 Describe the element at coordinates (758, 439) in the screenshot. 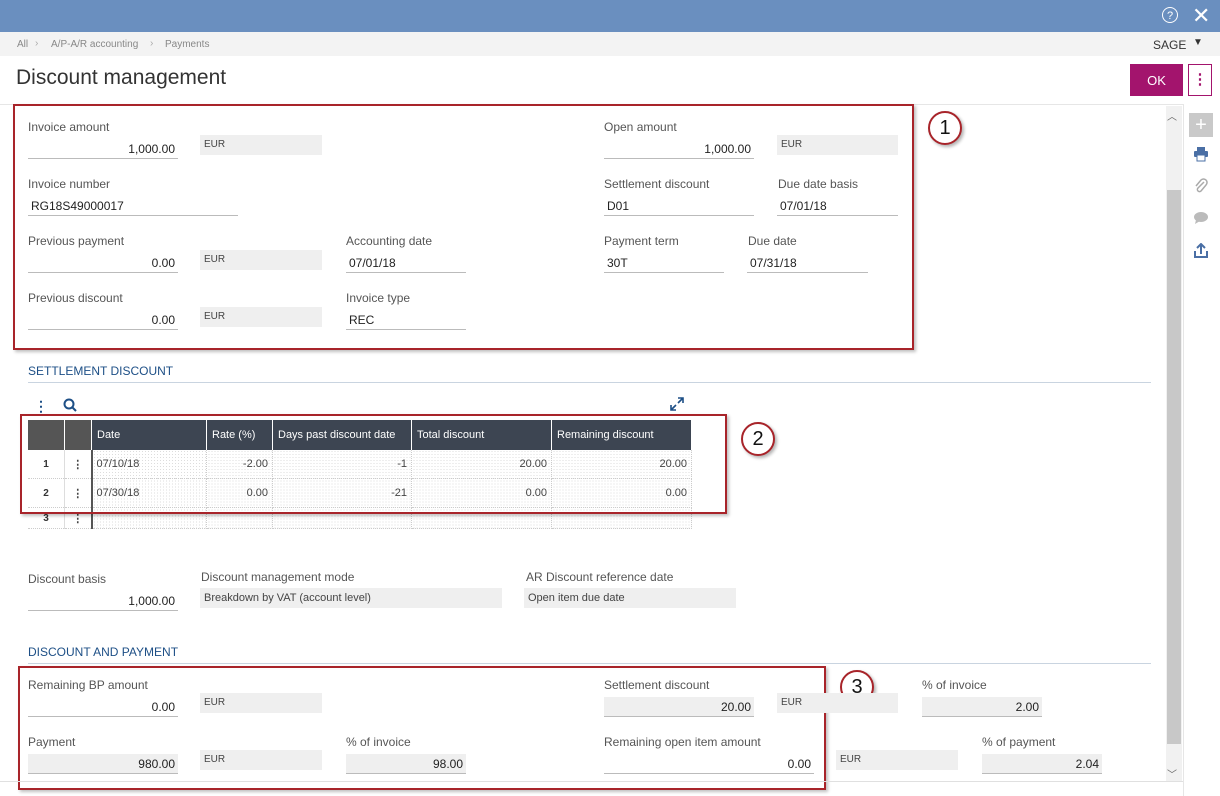

I see `callout-2: 2` at that location.